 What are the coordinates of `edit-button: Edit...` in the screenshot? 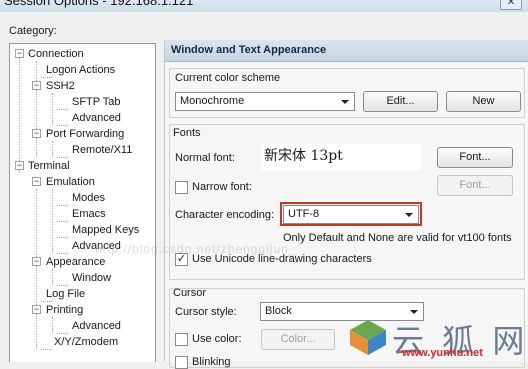 It's located at (400, 101).